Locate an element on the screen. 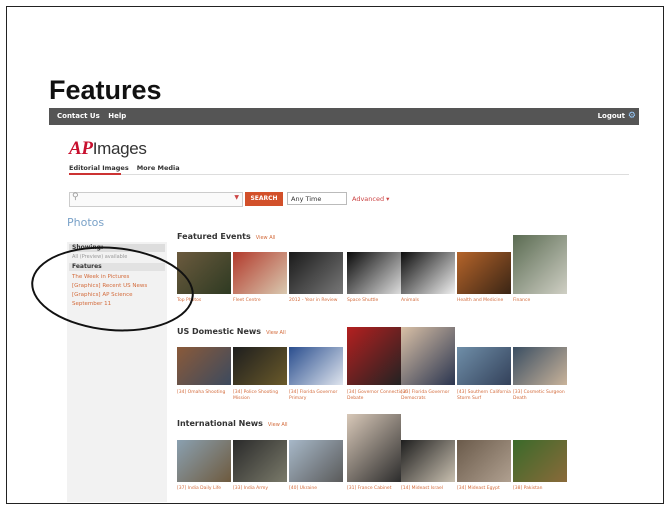 The image size is (670, 510). time-filter-select: Any Time is located at coordinates (317, 198).